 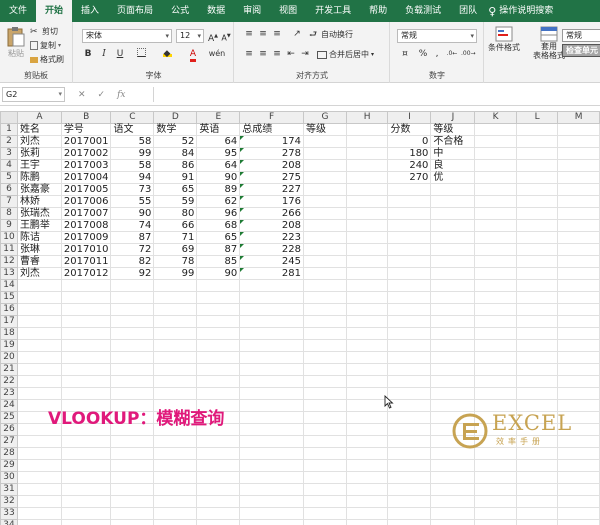 I want to click on cell: 227, so click(x=271, y=189).